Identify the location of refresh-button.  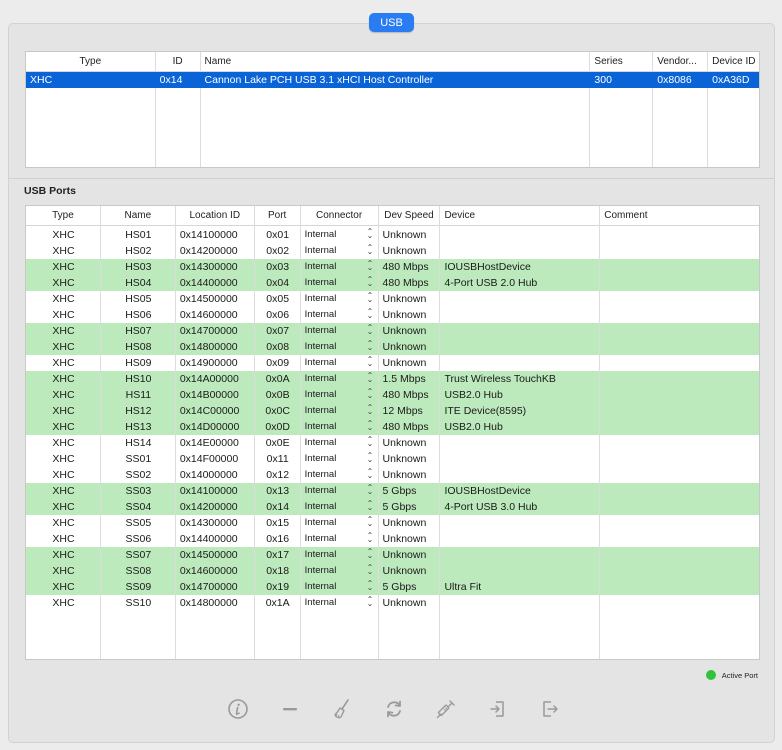
(394, 710).